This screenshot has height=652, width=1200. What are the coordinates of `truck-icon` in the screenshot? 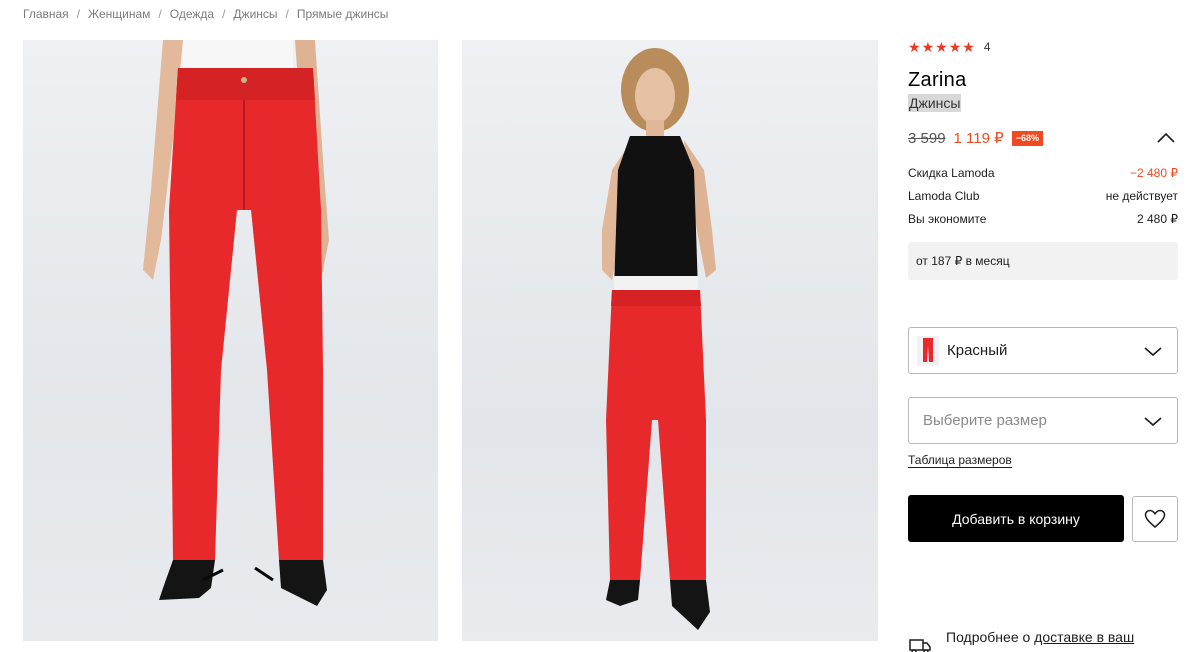 It's located at (920, 643).